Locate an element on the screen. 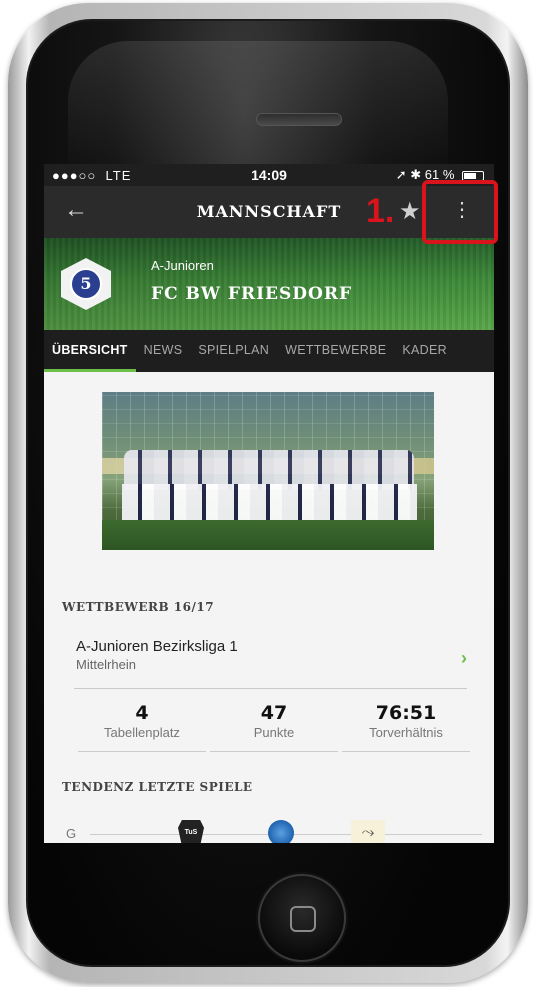  stat-label: Tabellenplatz is located at coordinates (142, 732).